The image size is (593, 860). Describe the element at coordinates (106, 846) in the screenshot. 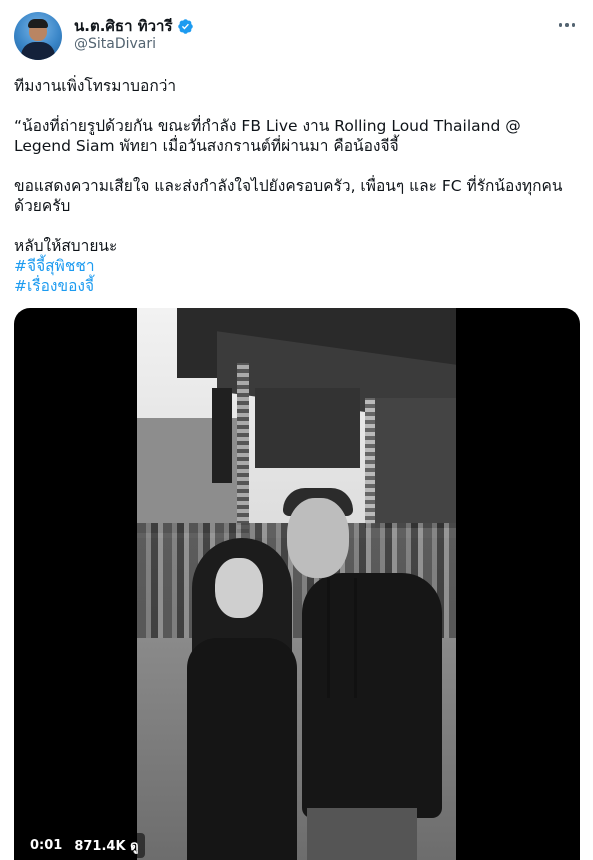

I see `video-view-count: 871.4K ดู` at that location.